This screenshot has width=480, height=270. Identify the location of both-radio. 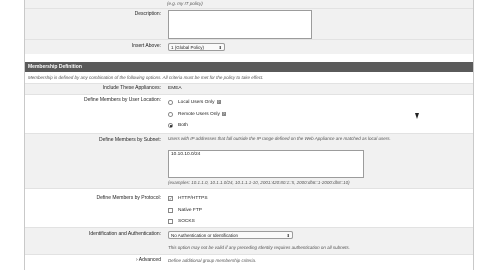
(170, 125).